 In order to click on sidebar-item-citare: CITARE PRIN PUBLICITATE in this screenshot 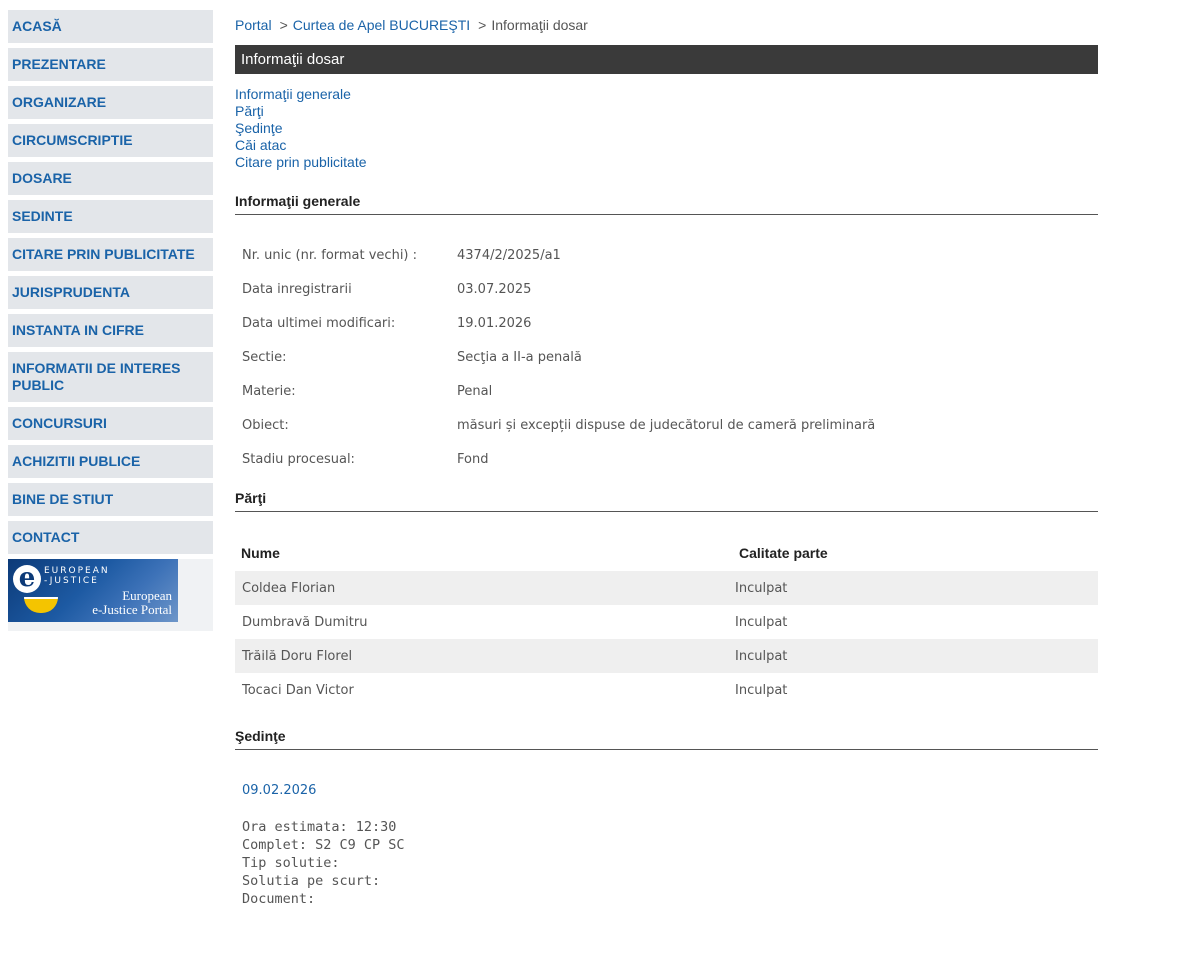, I will do `click(110, 254)`.